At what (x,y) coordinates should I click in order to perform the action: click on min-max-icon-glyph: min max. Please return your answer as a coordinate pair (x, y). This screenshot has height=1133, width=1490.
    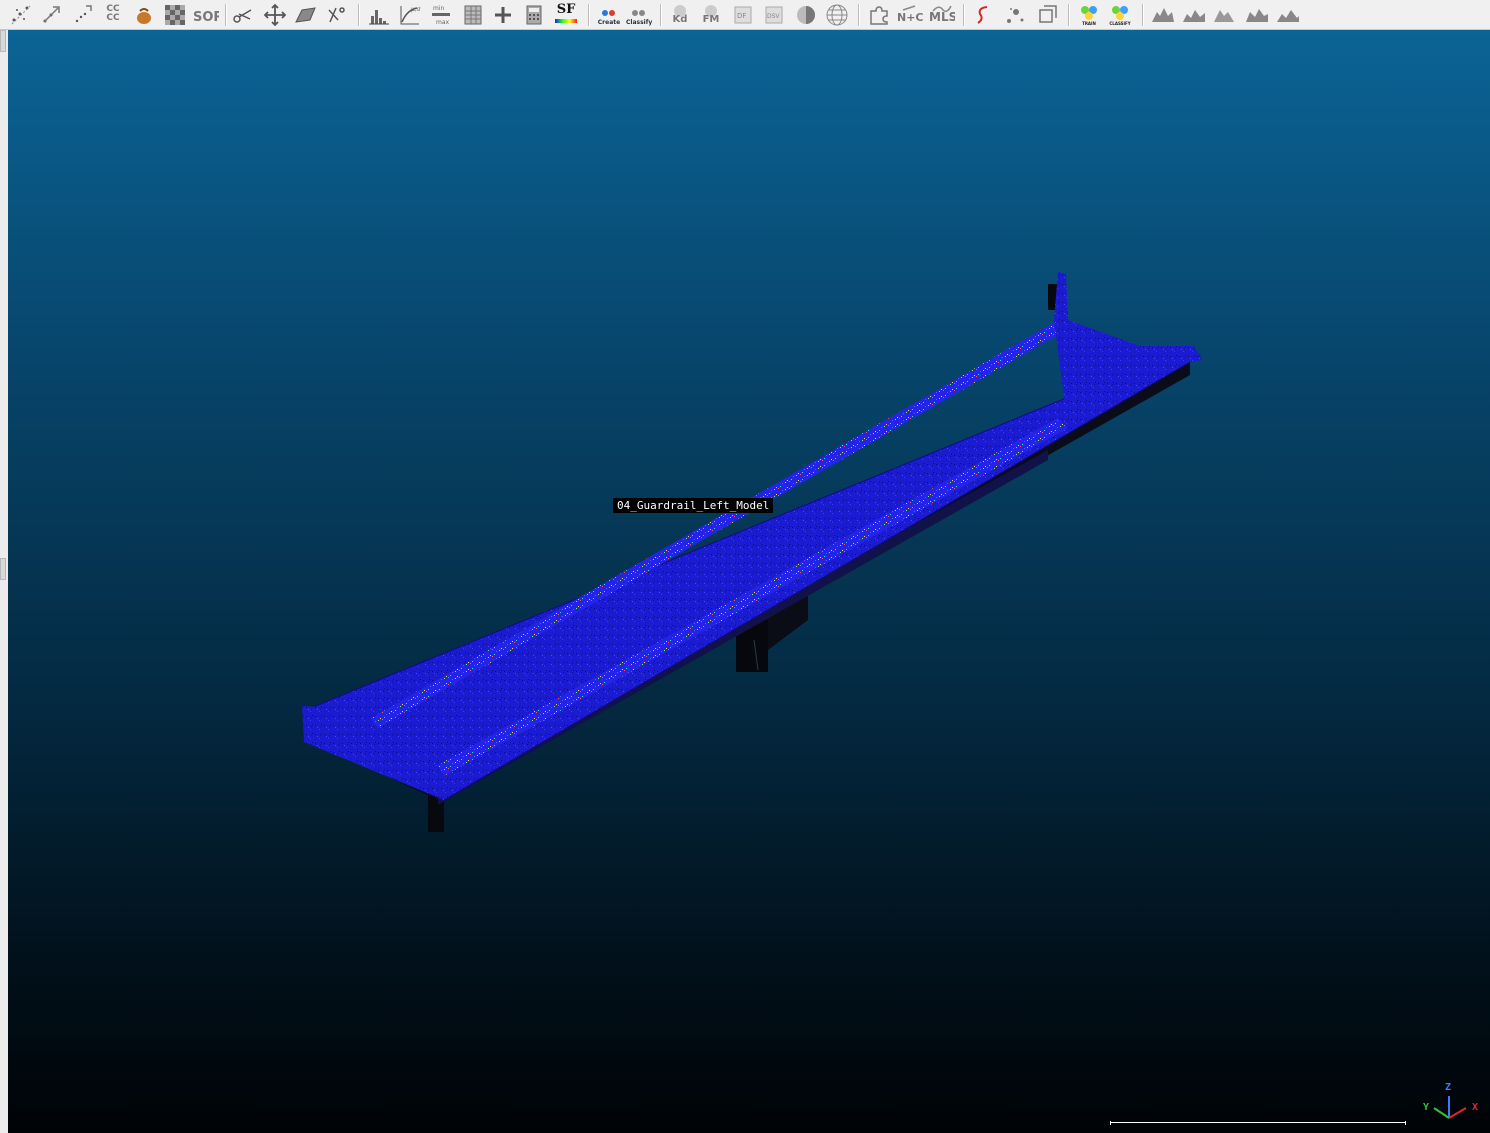
    Looking at the image, I should click on (441, 15).